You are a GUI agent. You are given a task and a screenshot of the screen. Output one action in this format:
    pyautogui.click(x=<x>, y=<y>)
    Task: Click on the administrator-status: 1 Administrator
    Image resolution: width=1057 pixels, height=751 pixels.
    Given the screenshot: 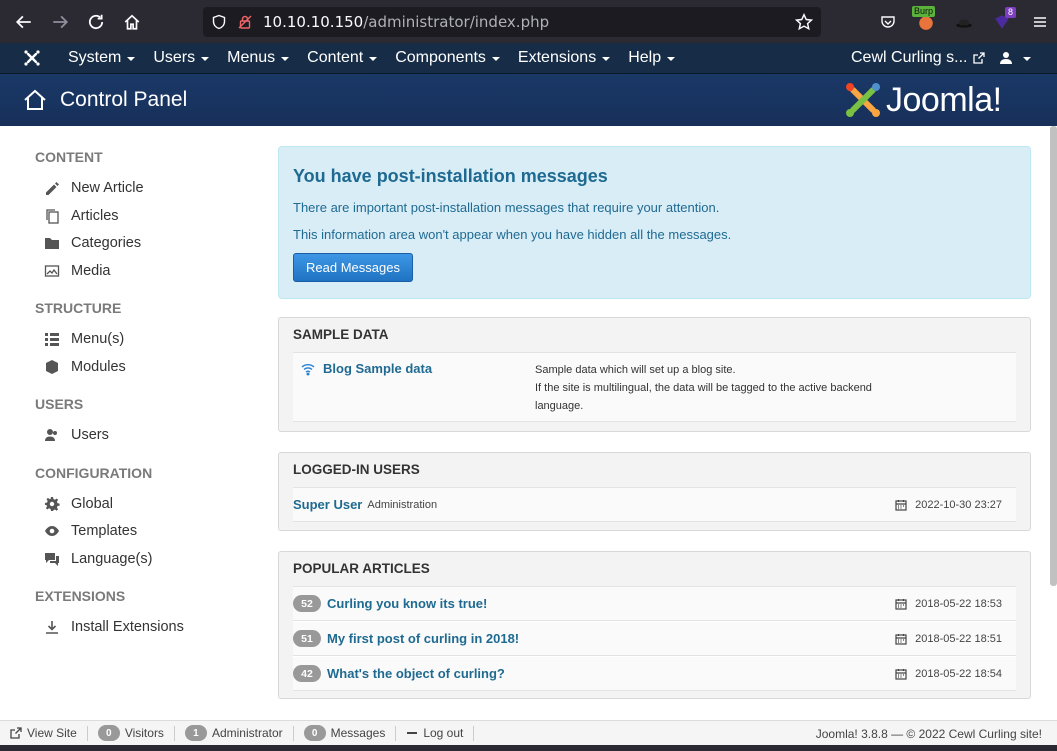 What is the action you would take?
    pyautogui.click(x=234, y=733)
    